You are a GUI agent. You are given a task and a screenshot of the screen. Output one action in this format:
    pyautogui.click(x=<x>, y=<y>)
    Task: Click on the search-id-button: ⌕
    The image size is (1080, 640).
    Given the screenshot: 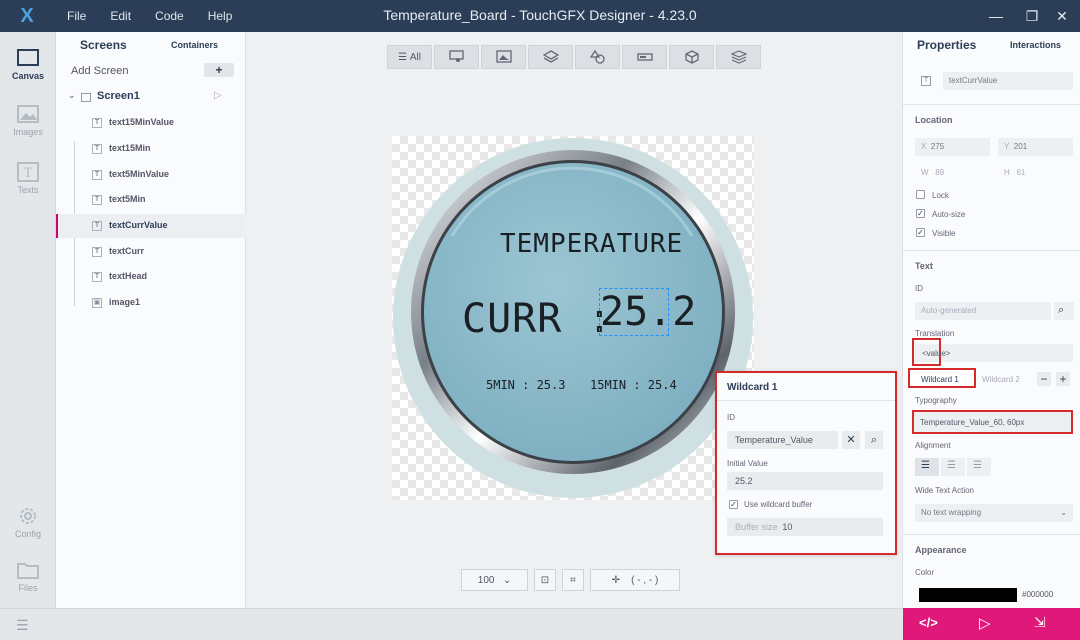 What is the action you would take?
    pyautogui.click(x=874, y=440)
    